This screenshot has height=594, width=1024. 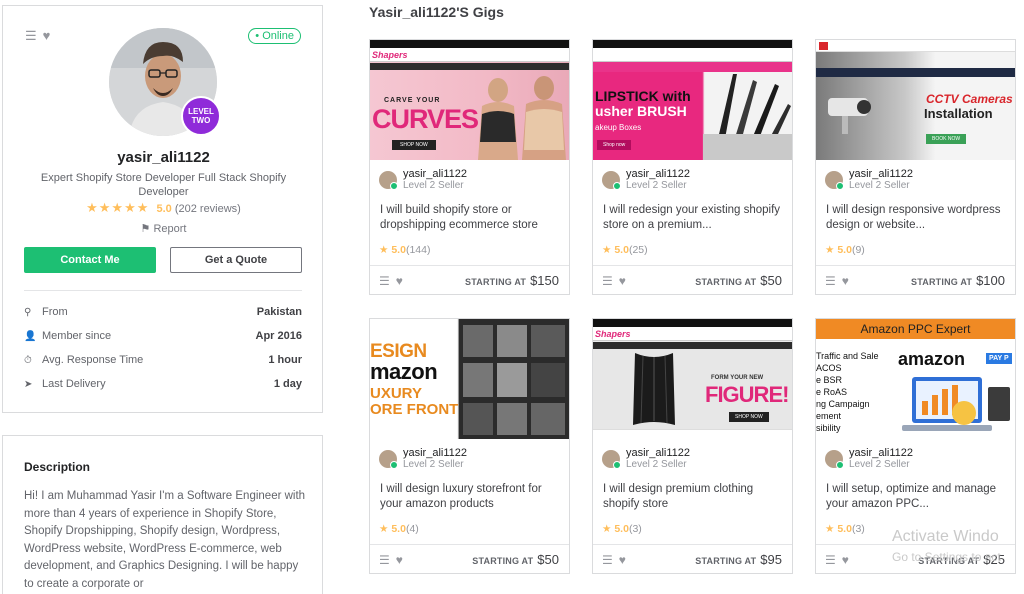 I want to click on thumb-text: CARVE YOUR, so click(x=412, y=100).